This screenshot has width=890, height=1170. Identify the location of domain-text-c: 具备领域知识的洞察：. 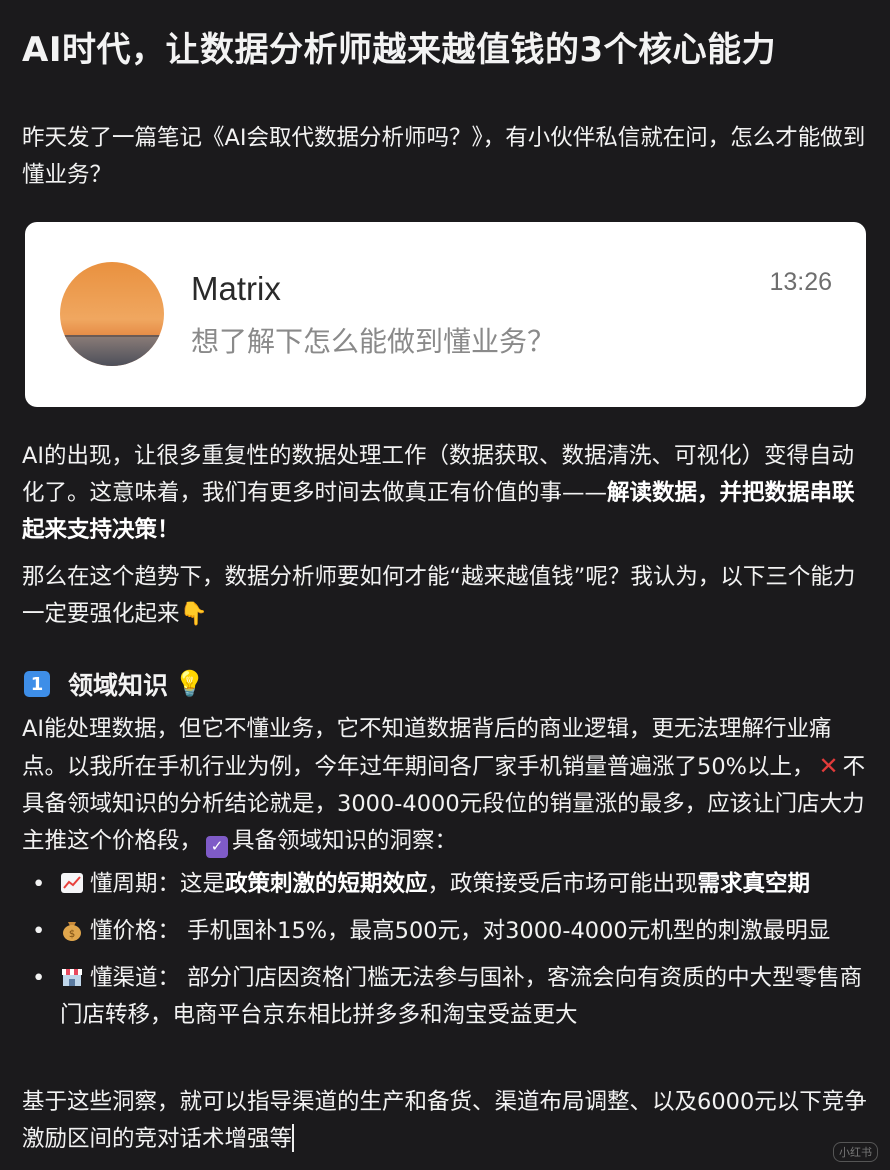
(345, 841).